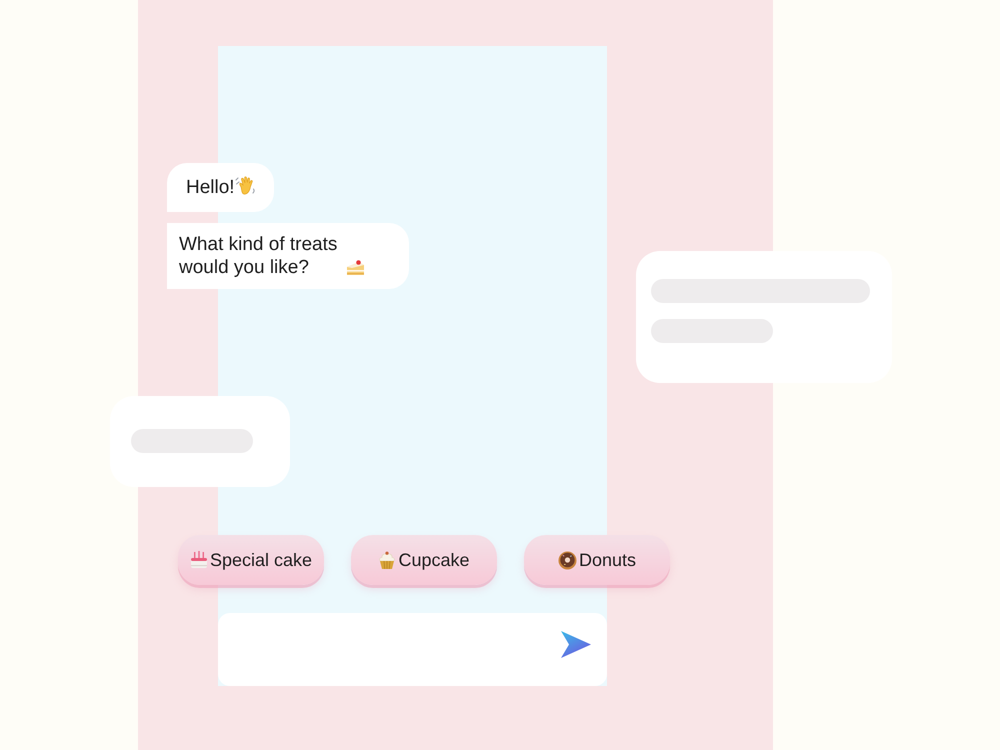  I want to click on donut-icon, so click(567, 560).